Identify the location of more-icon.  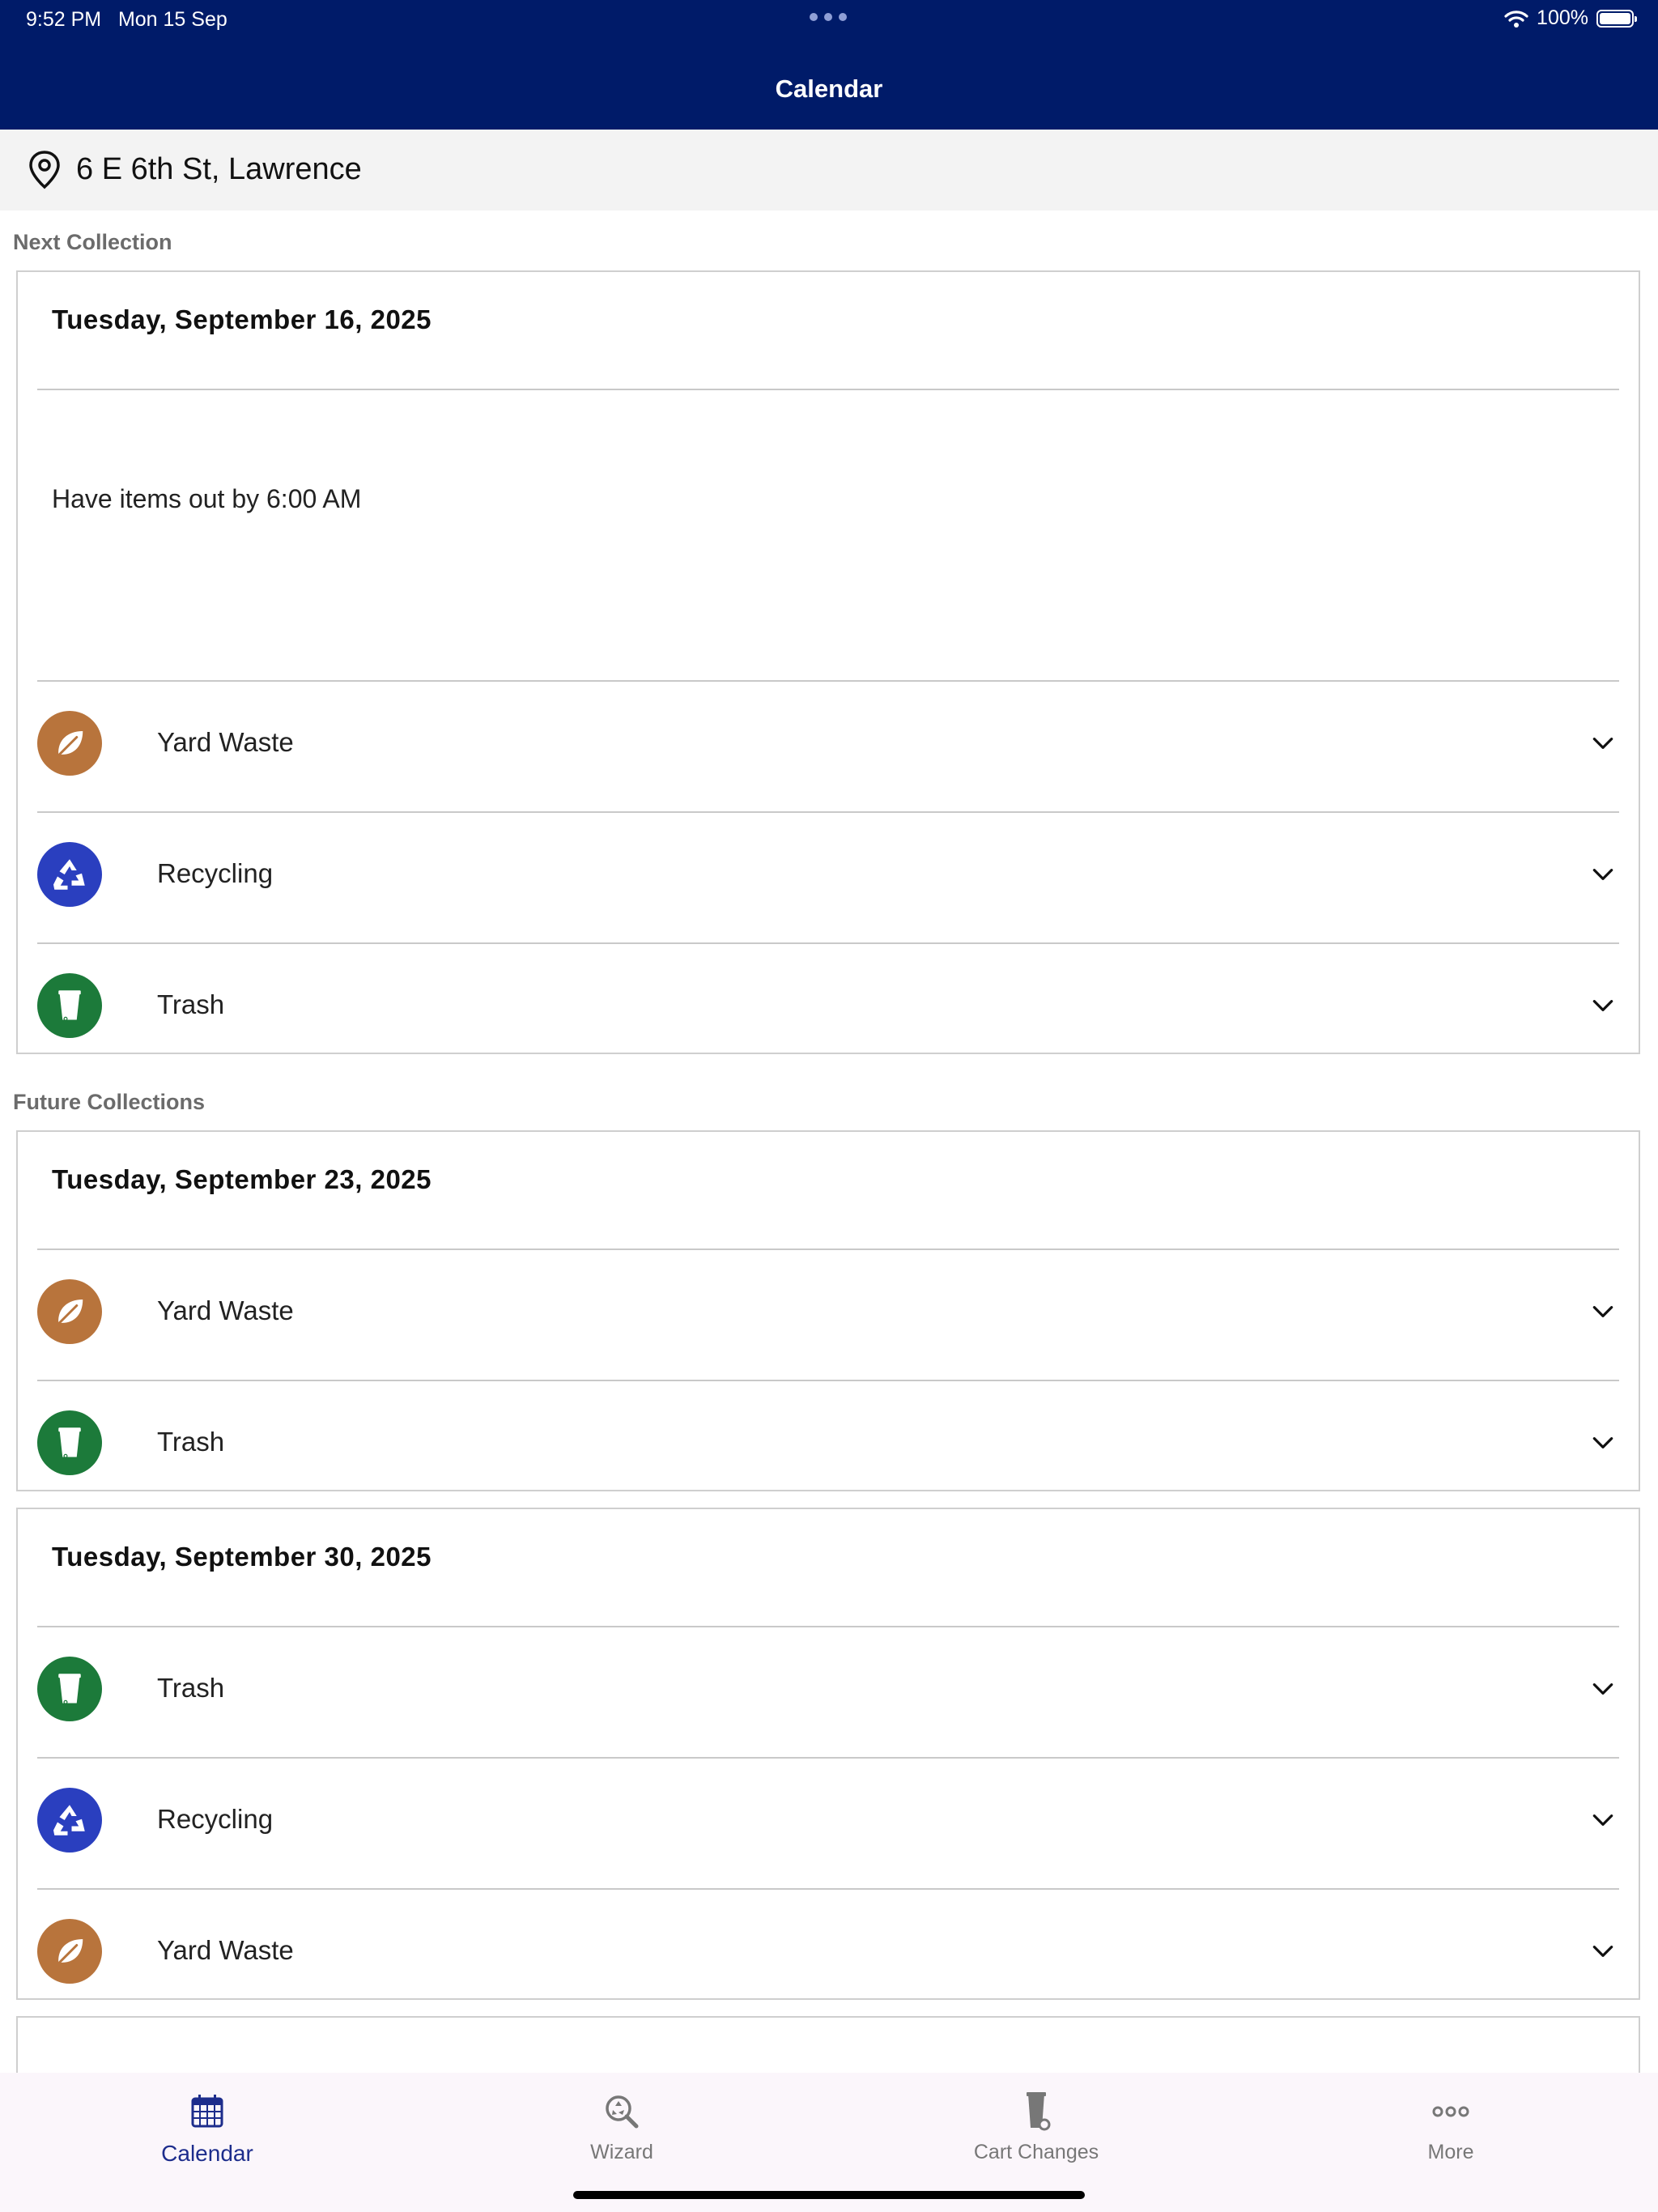
(1450, 2112).